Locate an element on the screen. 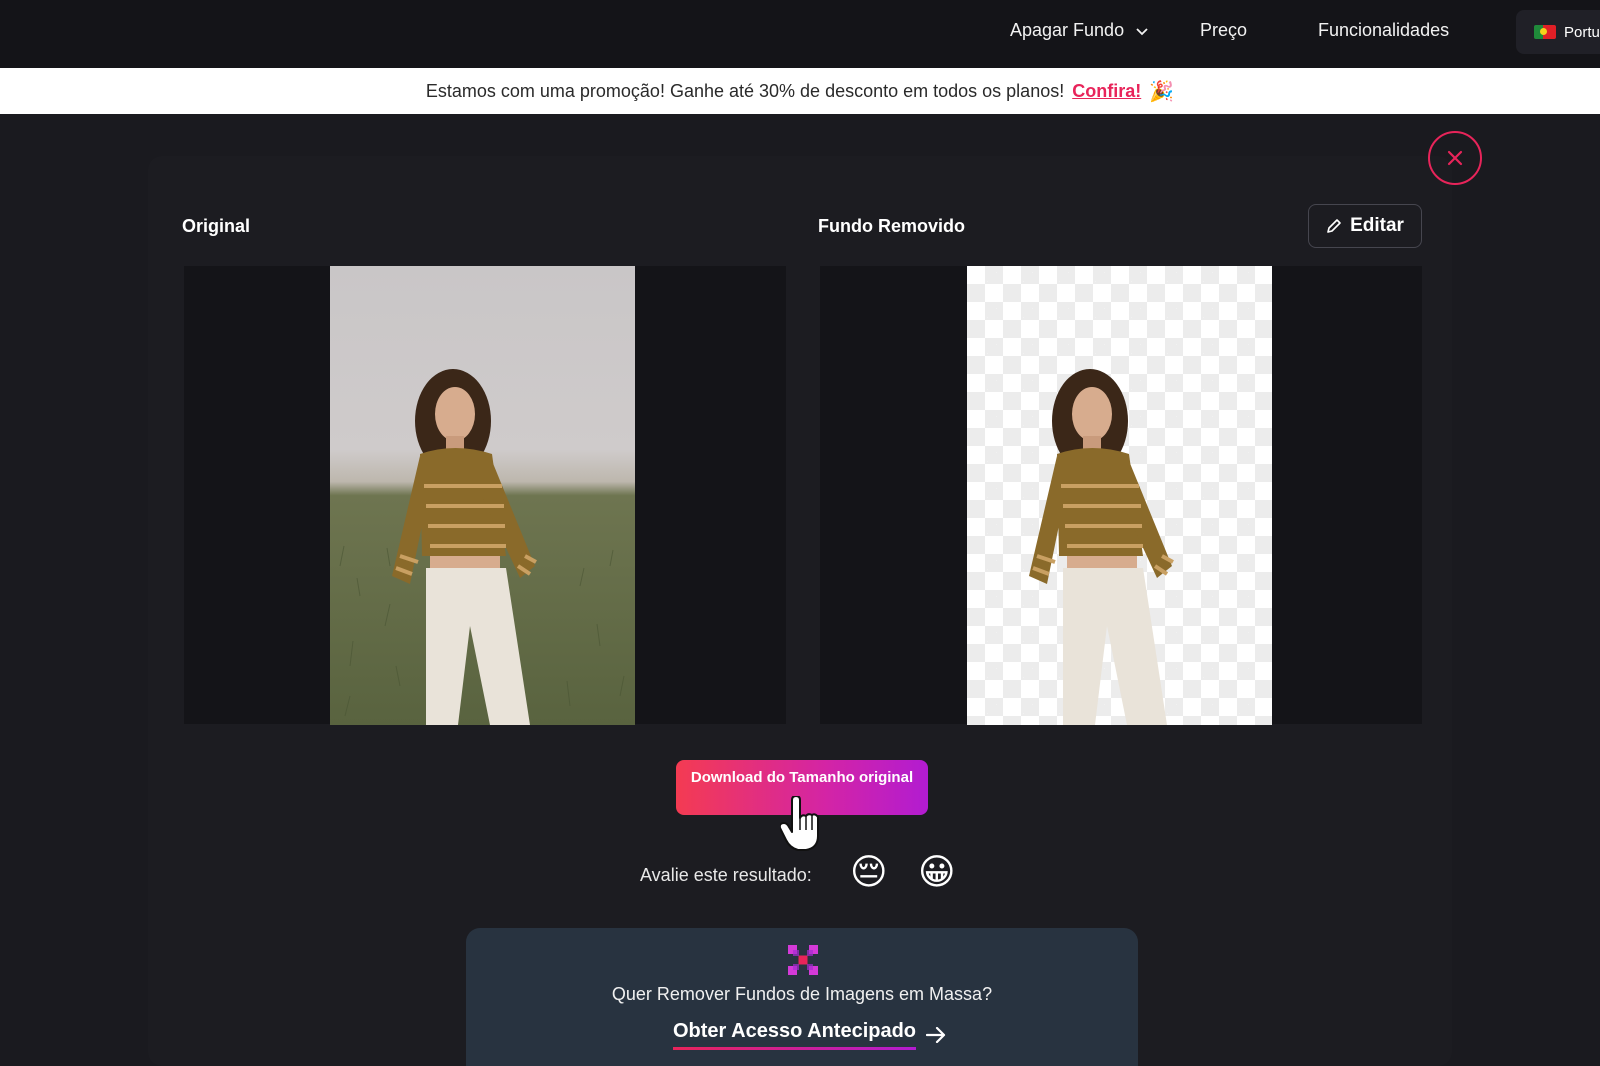 The height and width of the screenshot is (1066, 1600). hand-cursor-icon is located at coordinates (799, 823).